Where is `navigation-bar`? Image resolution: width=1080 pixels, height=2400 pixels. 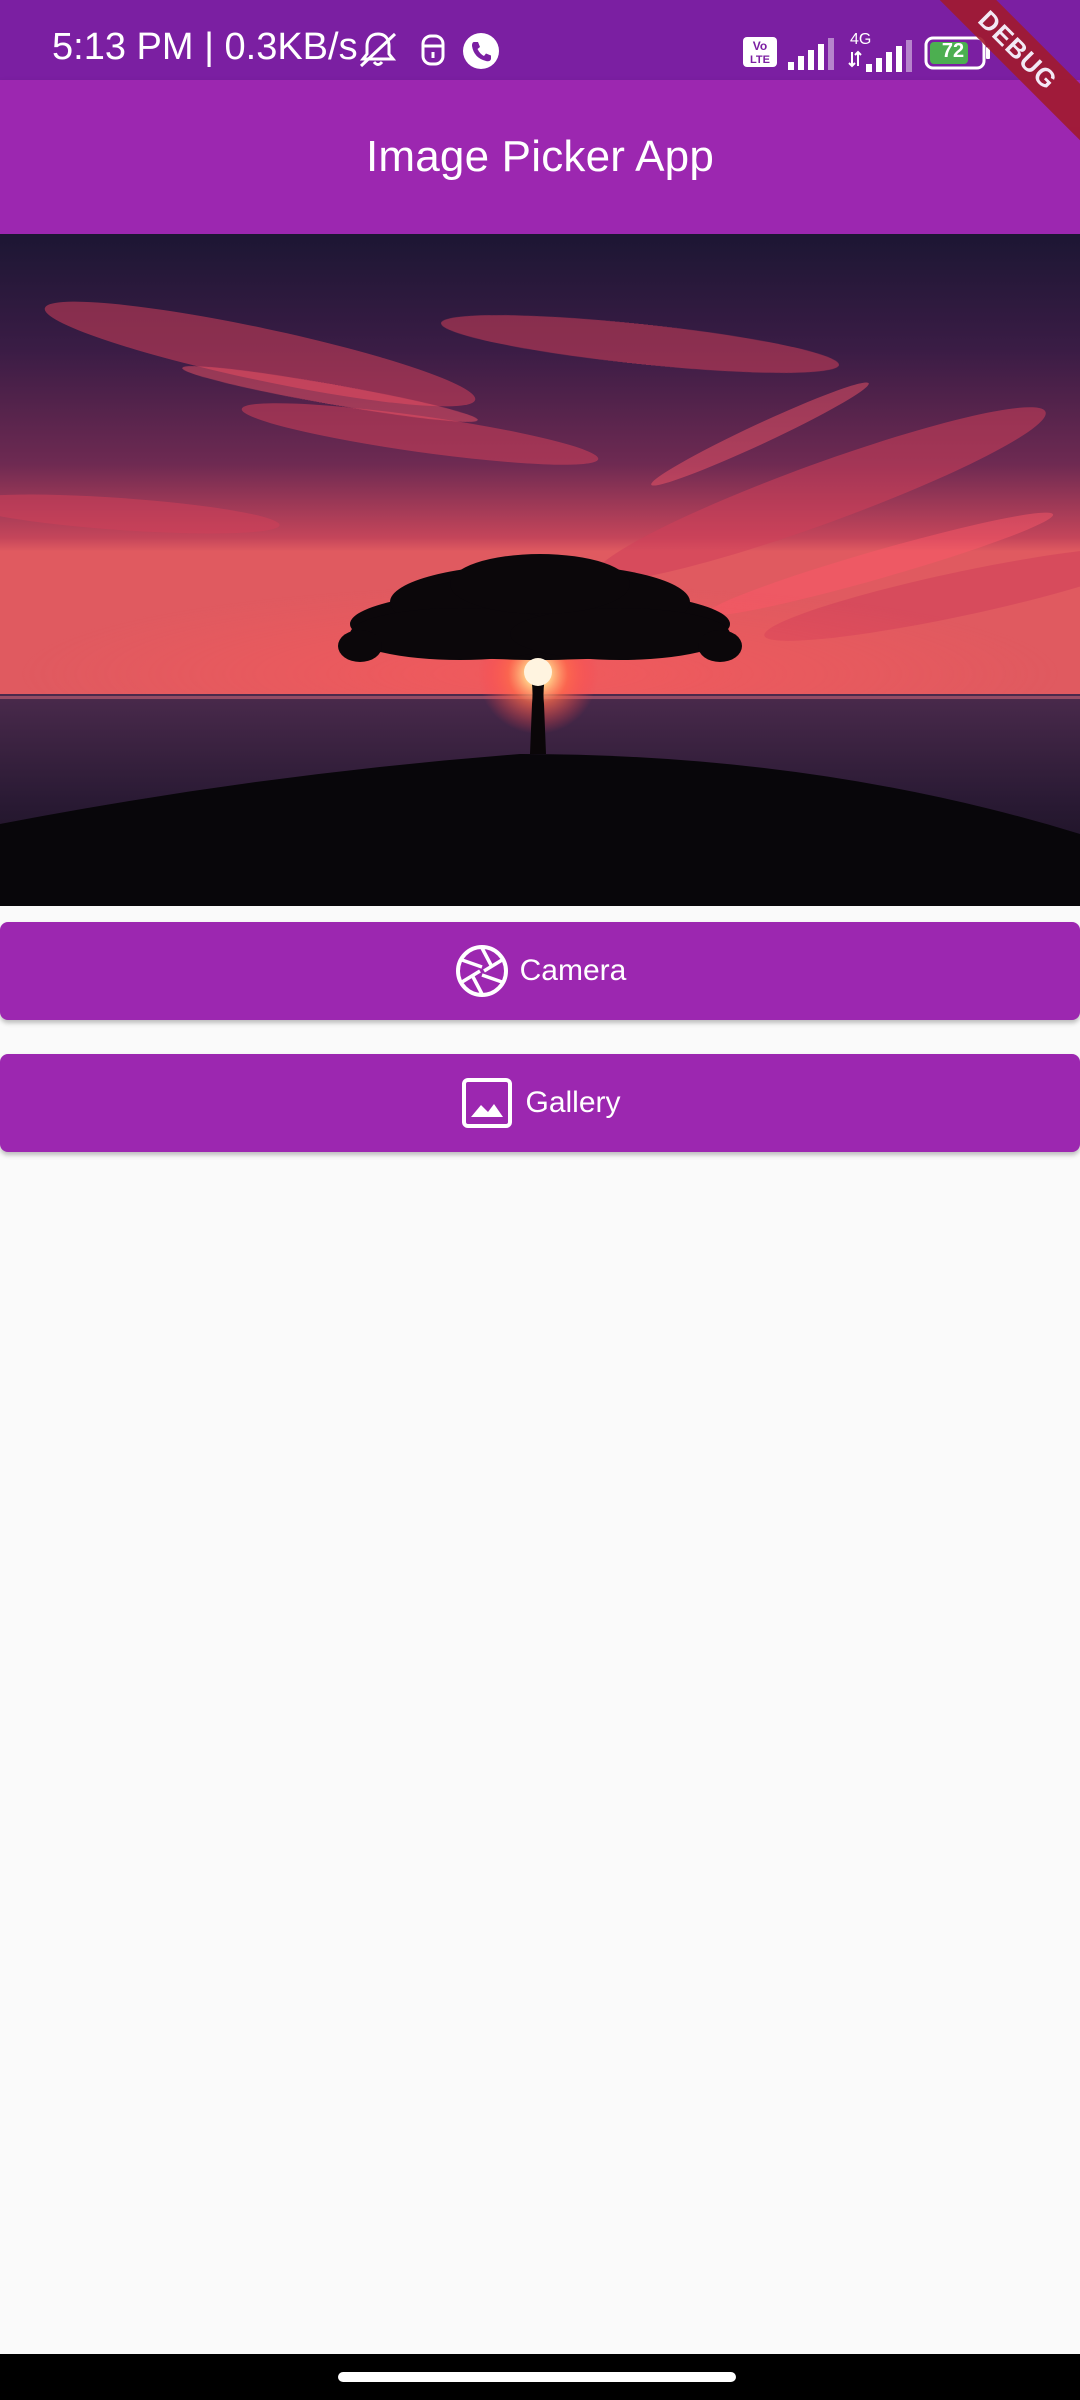
navigation-bar is located at coordinates (540, 2377).